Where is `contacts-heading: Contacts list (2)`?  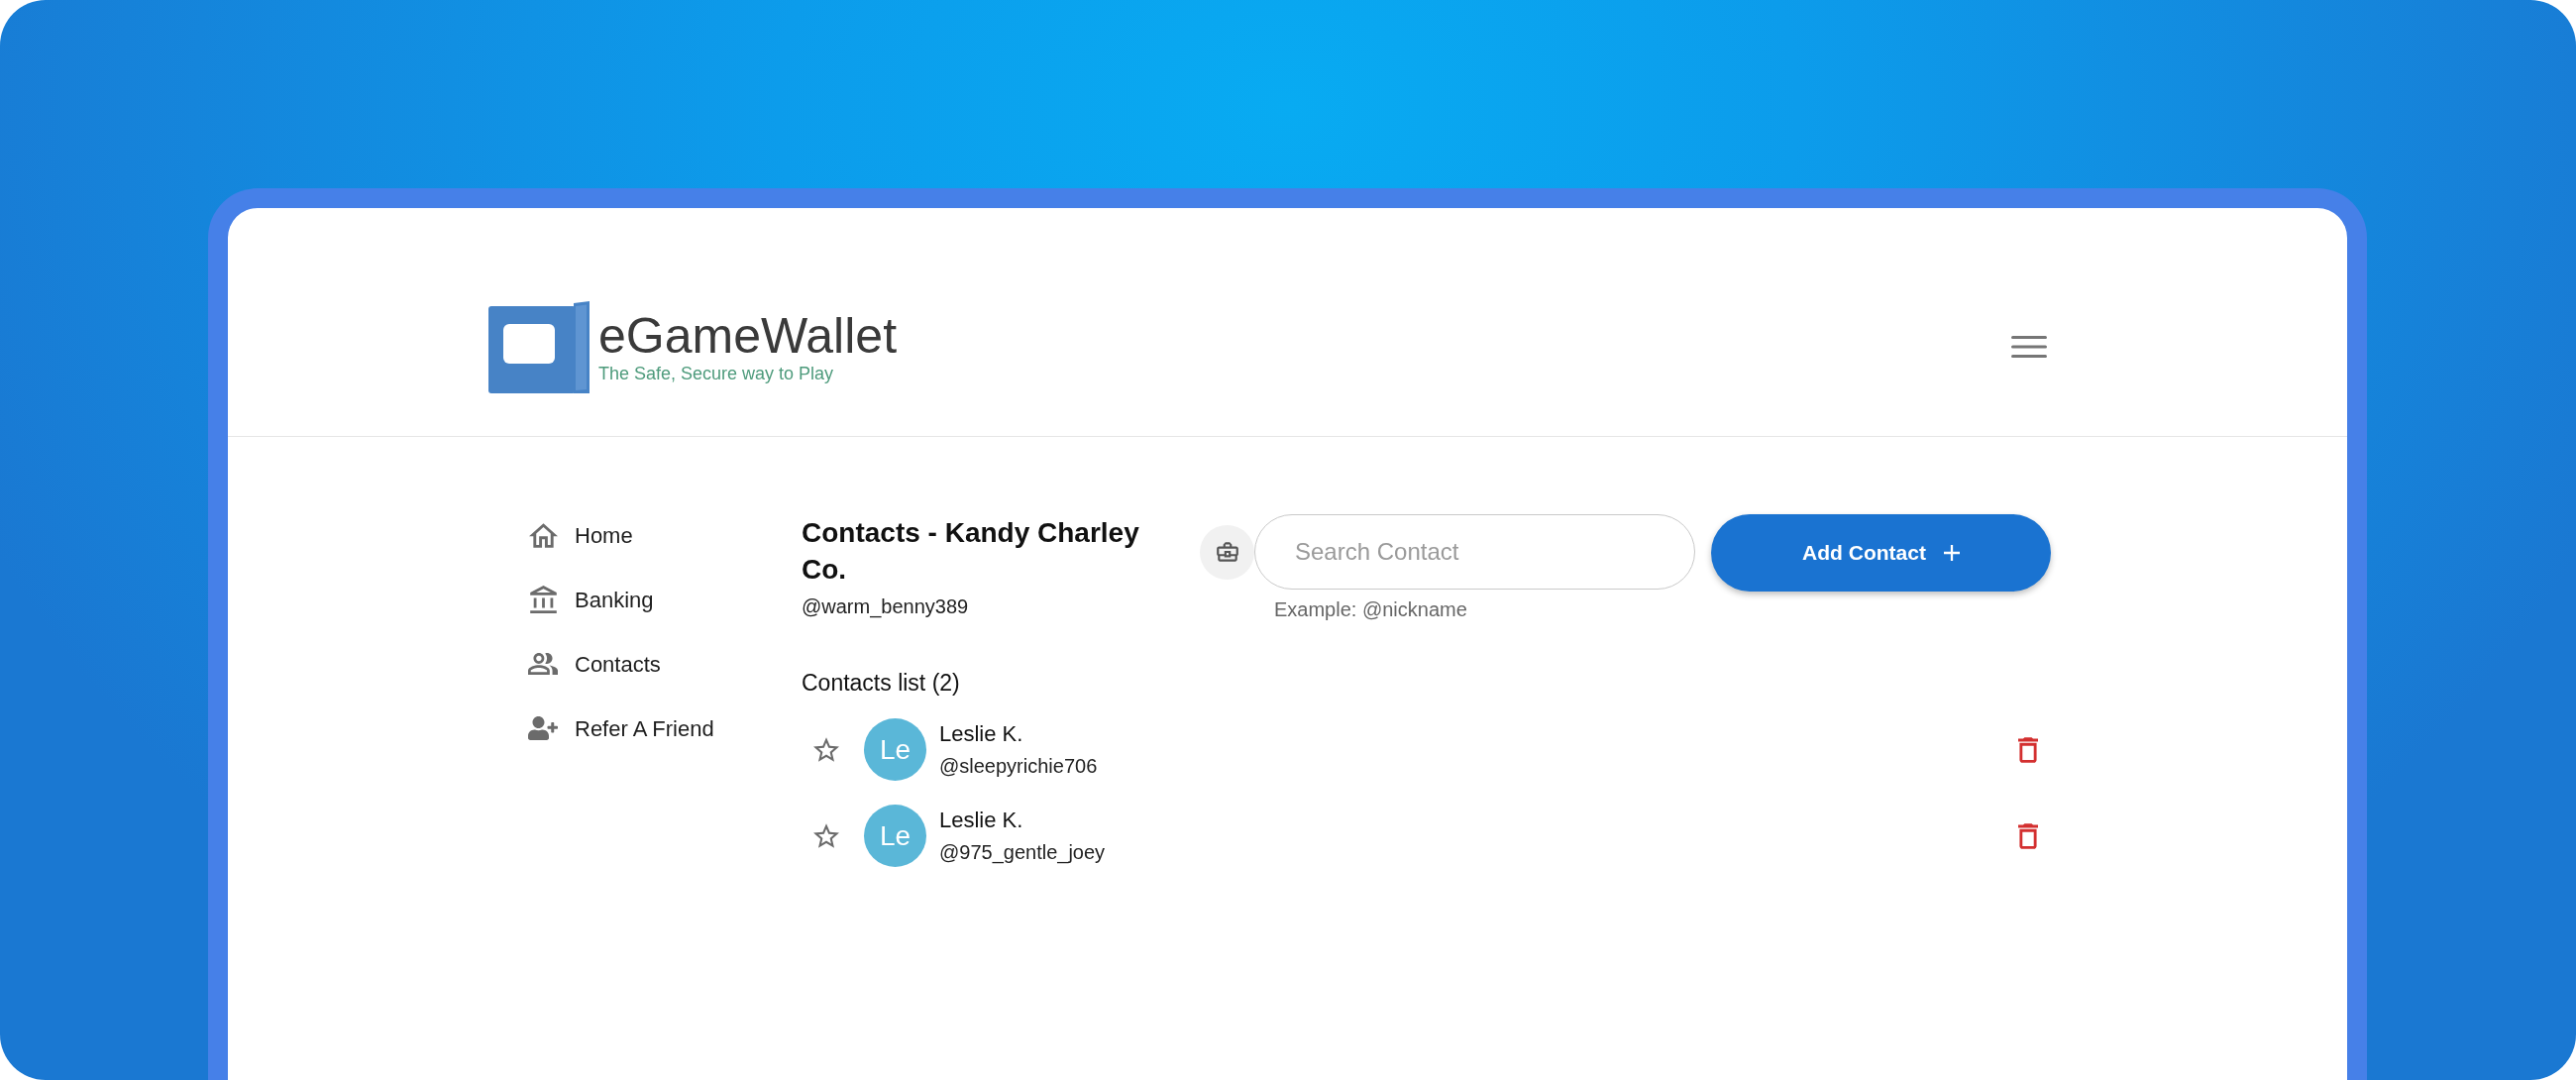 contacts-heading: Contacts list (2) is located at coordinates (881, 683).